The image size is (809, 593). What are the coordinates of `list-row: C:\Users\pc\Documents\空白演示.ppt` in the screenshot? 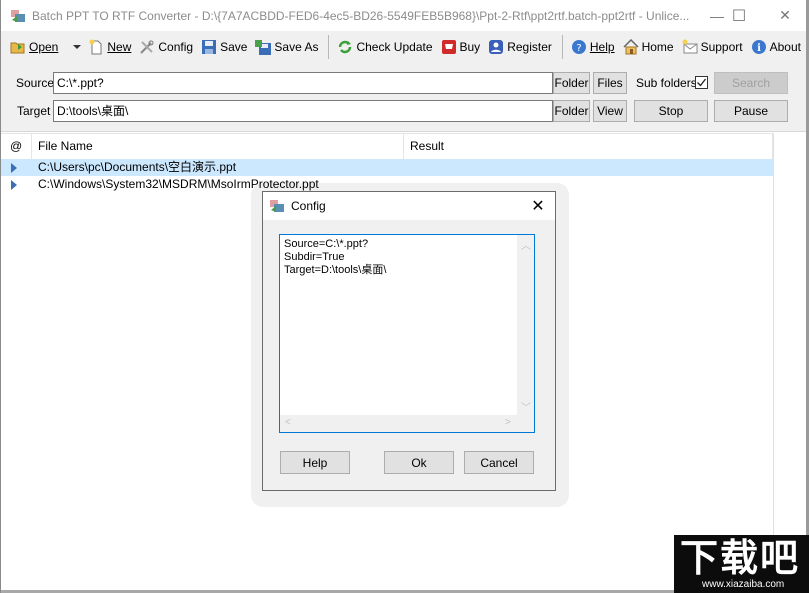 It's located at (387, 167).